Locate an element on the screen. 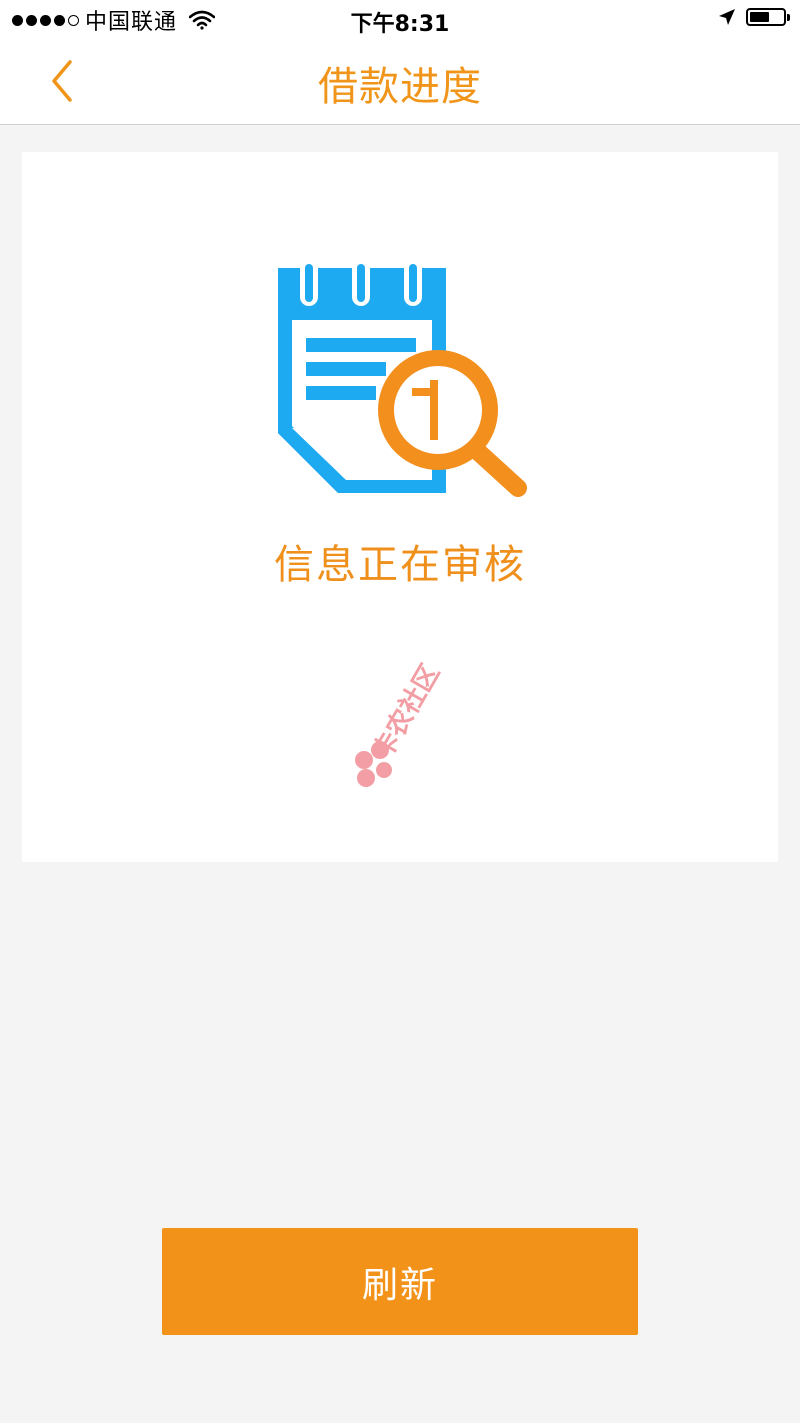 This screenshot has height=1423, width=800. page-title: 借款进度 is located at coordinates (400, 87).